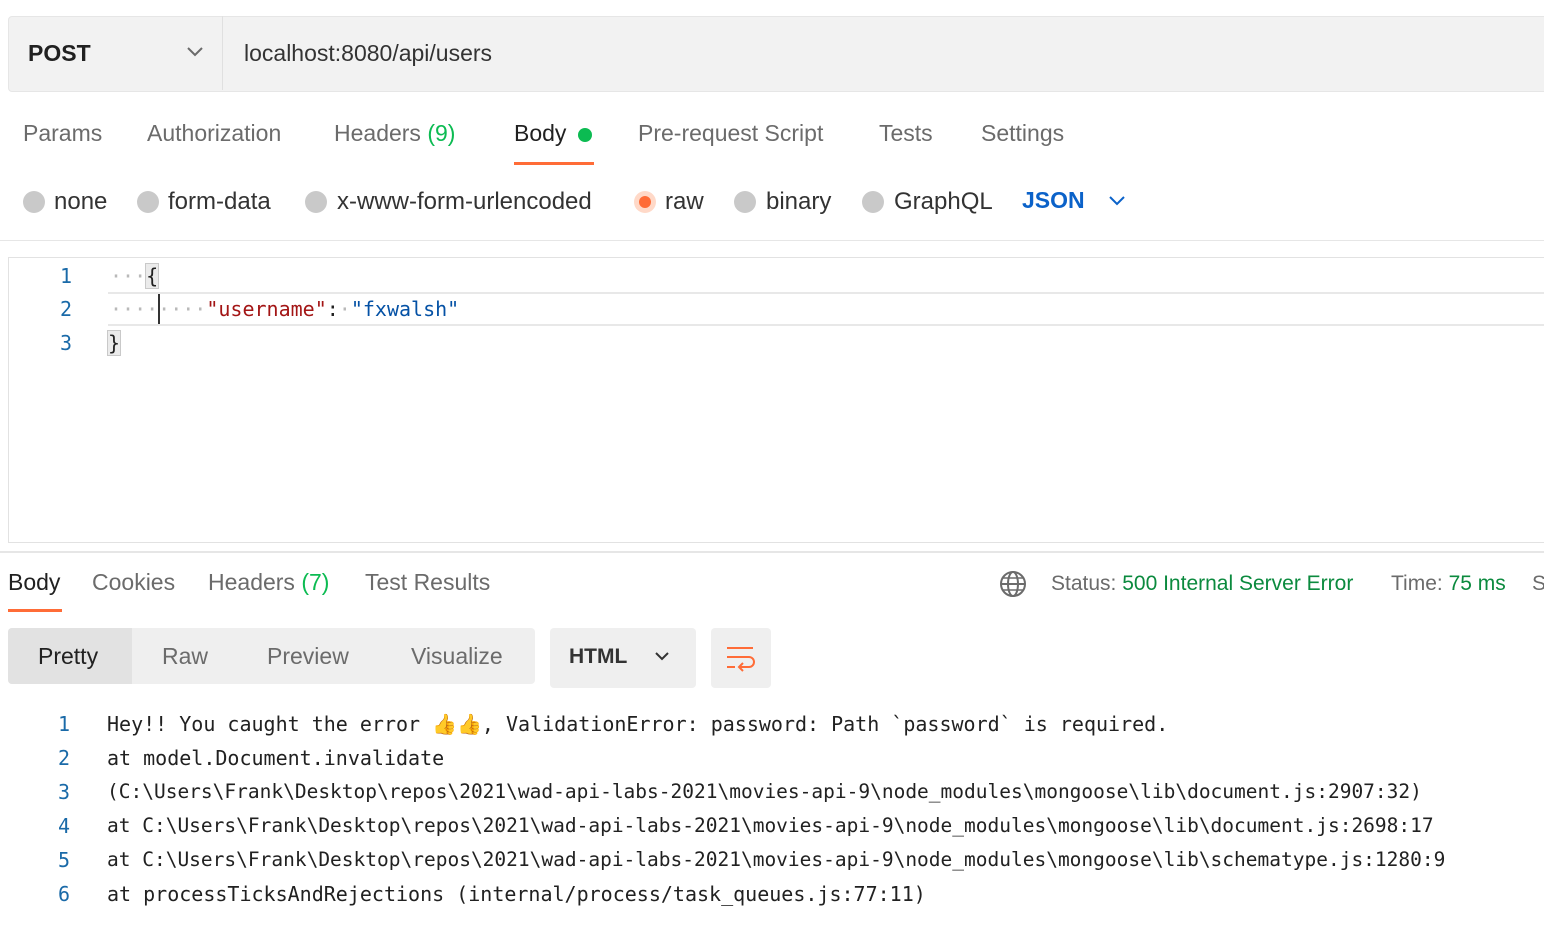  I want to click on response-tab-headers-count: (7), so click(315, 582).